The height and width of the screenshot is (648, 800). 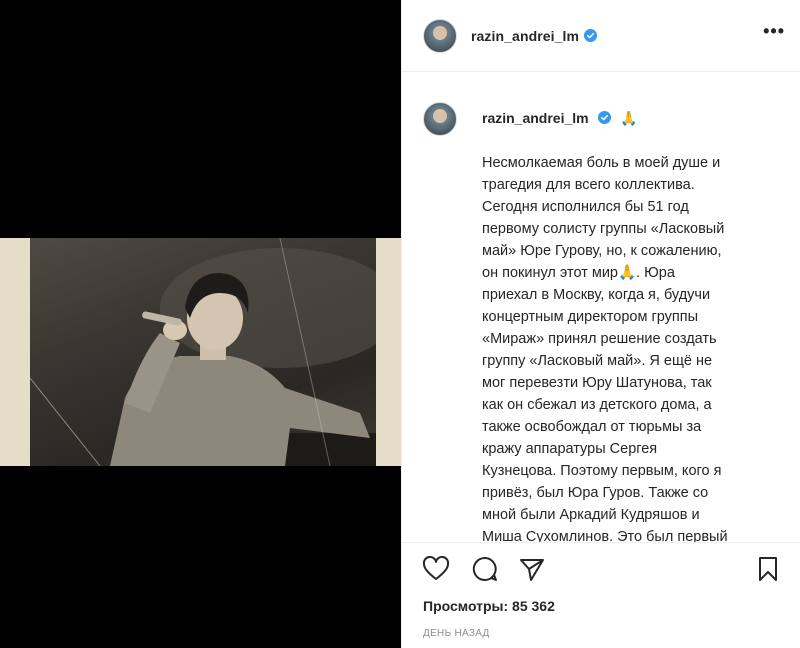 I want to click on caption-author-username: razin_andrei_lm, so click(x=535, y=118).